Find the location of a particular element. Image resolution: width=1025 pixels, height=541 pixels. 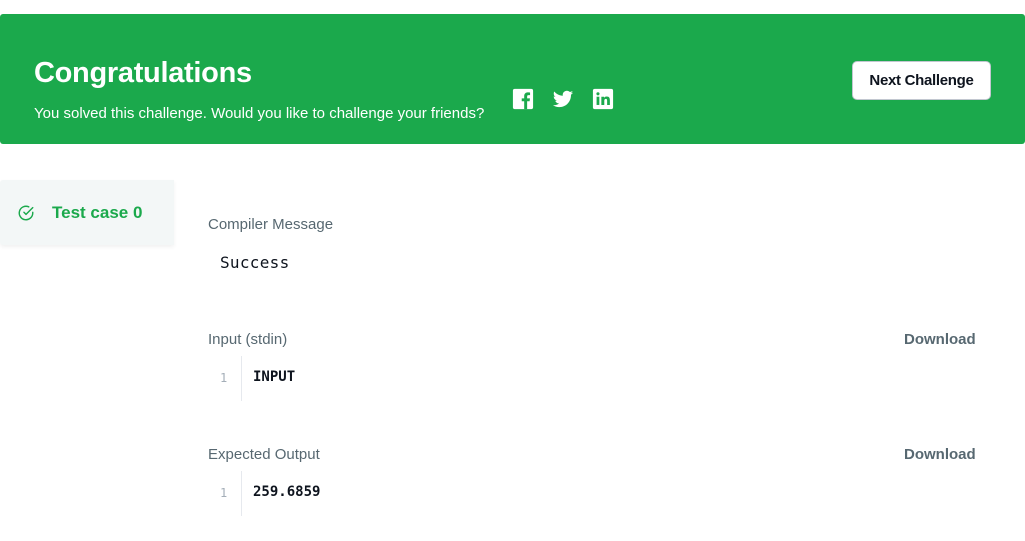

compiler-message-label: Compiler Message is located at coordinates (271, 224).